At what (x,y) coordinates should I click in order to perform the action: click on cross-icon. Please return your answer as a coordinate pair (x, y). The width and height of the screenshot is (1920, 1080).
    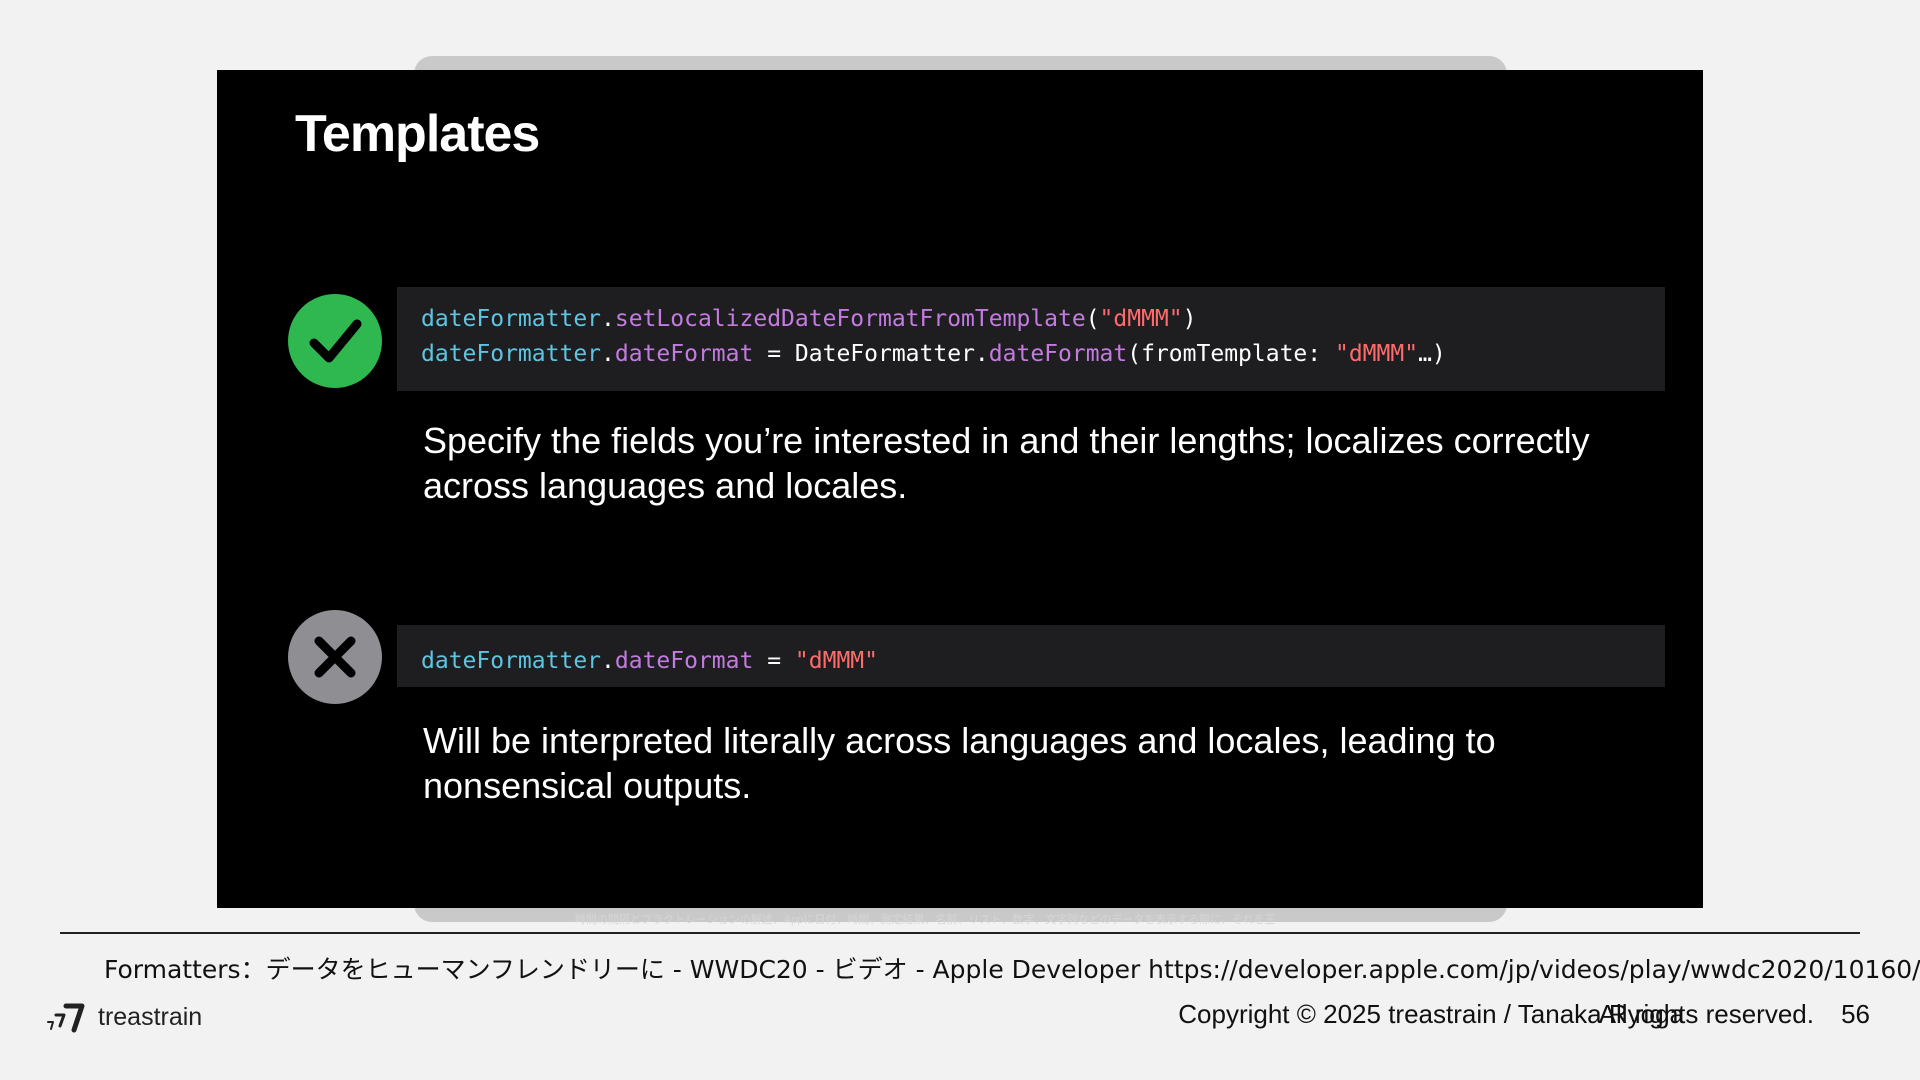
    Looking at the image, I should click on (335, 657).